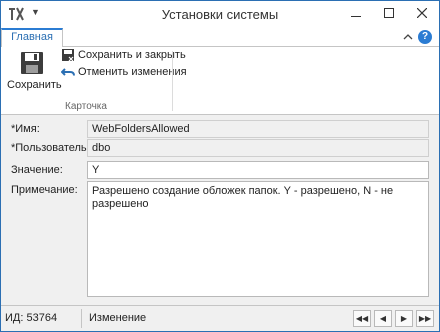 This screenshot has width=440, height=332. What do you see at coordinates (258, 148) in the screenshot?
I see `user-field` at bounding box center [258, 148].